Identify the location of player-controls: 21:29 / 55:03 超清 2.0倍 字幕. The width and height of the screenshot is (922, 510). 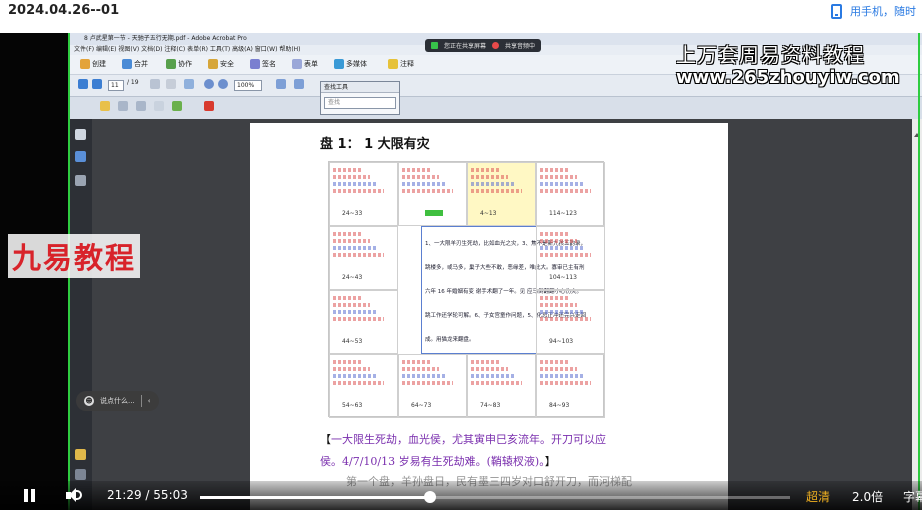
(461, 495).